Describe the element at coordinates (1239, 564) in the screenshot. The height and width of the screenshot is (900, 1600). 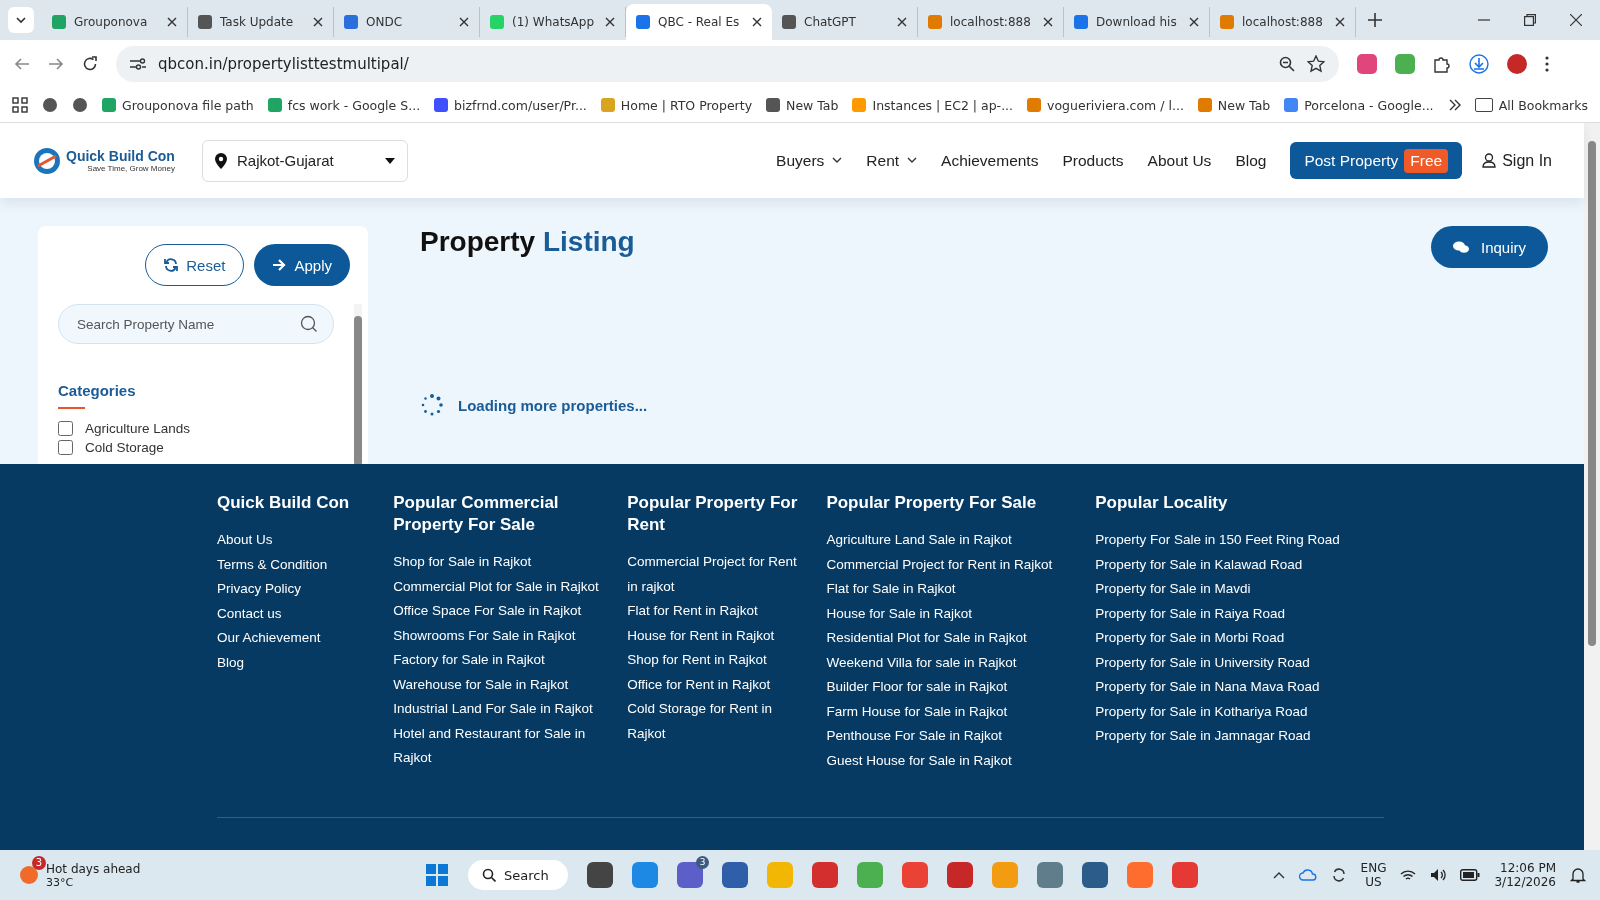
I see `footer-link: Property for Sale in Kalawad Road` at that location.